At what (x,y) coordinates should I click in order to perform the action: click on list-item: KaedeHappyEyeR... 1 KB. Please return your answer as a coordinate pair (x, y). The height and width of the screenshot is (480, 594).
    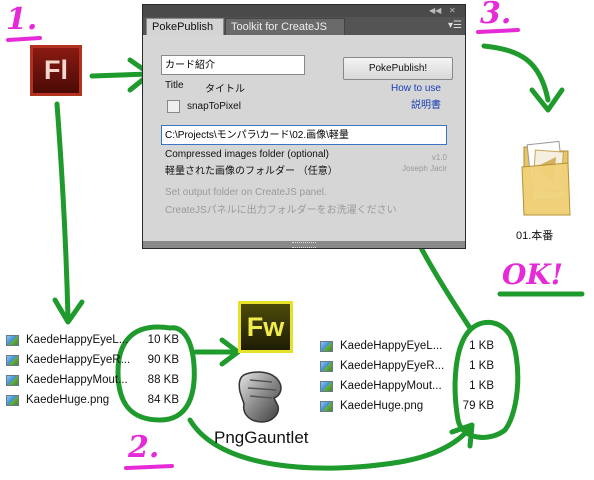
    Looking at the image, I should click on (410, 367).